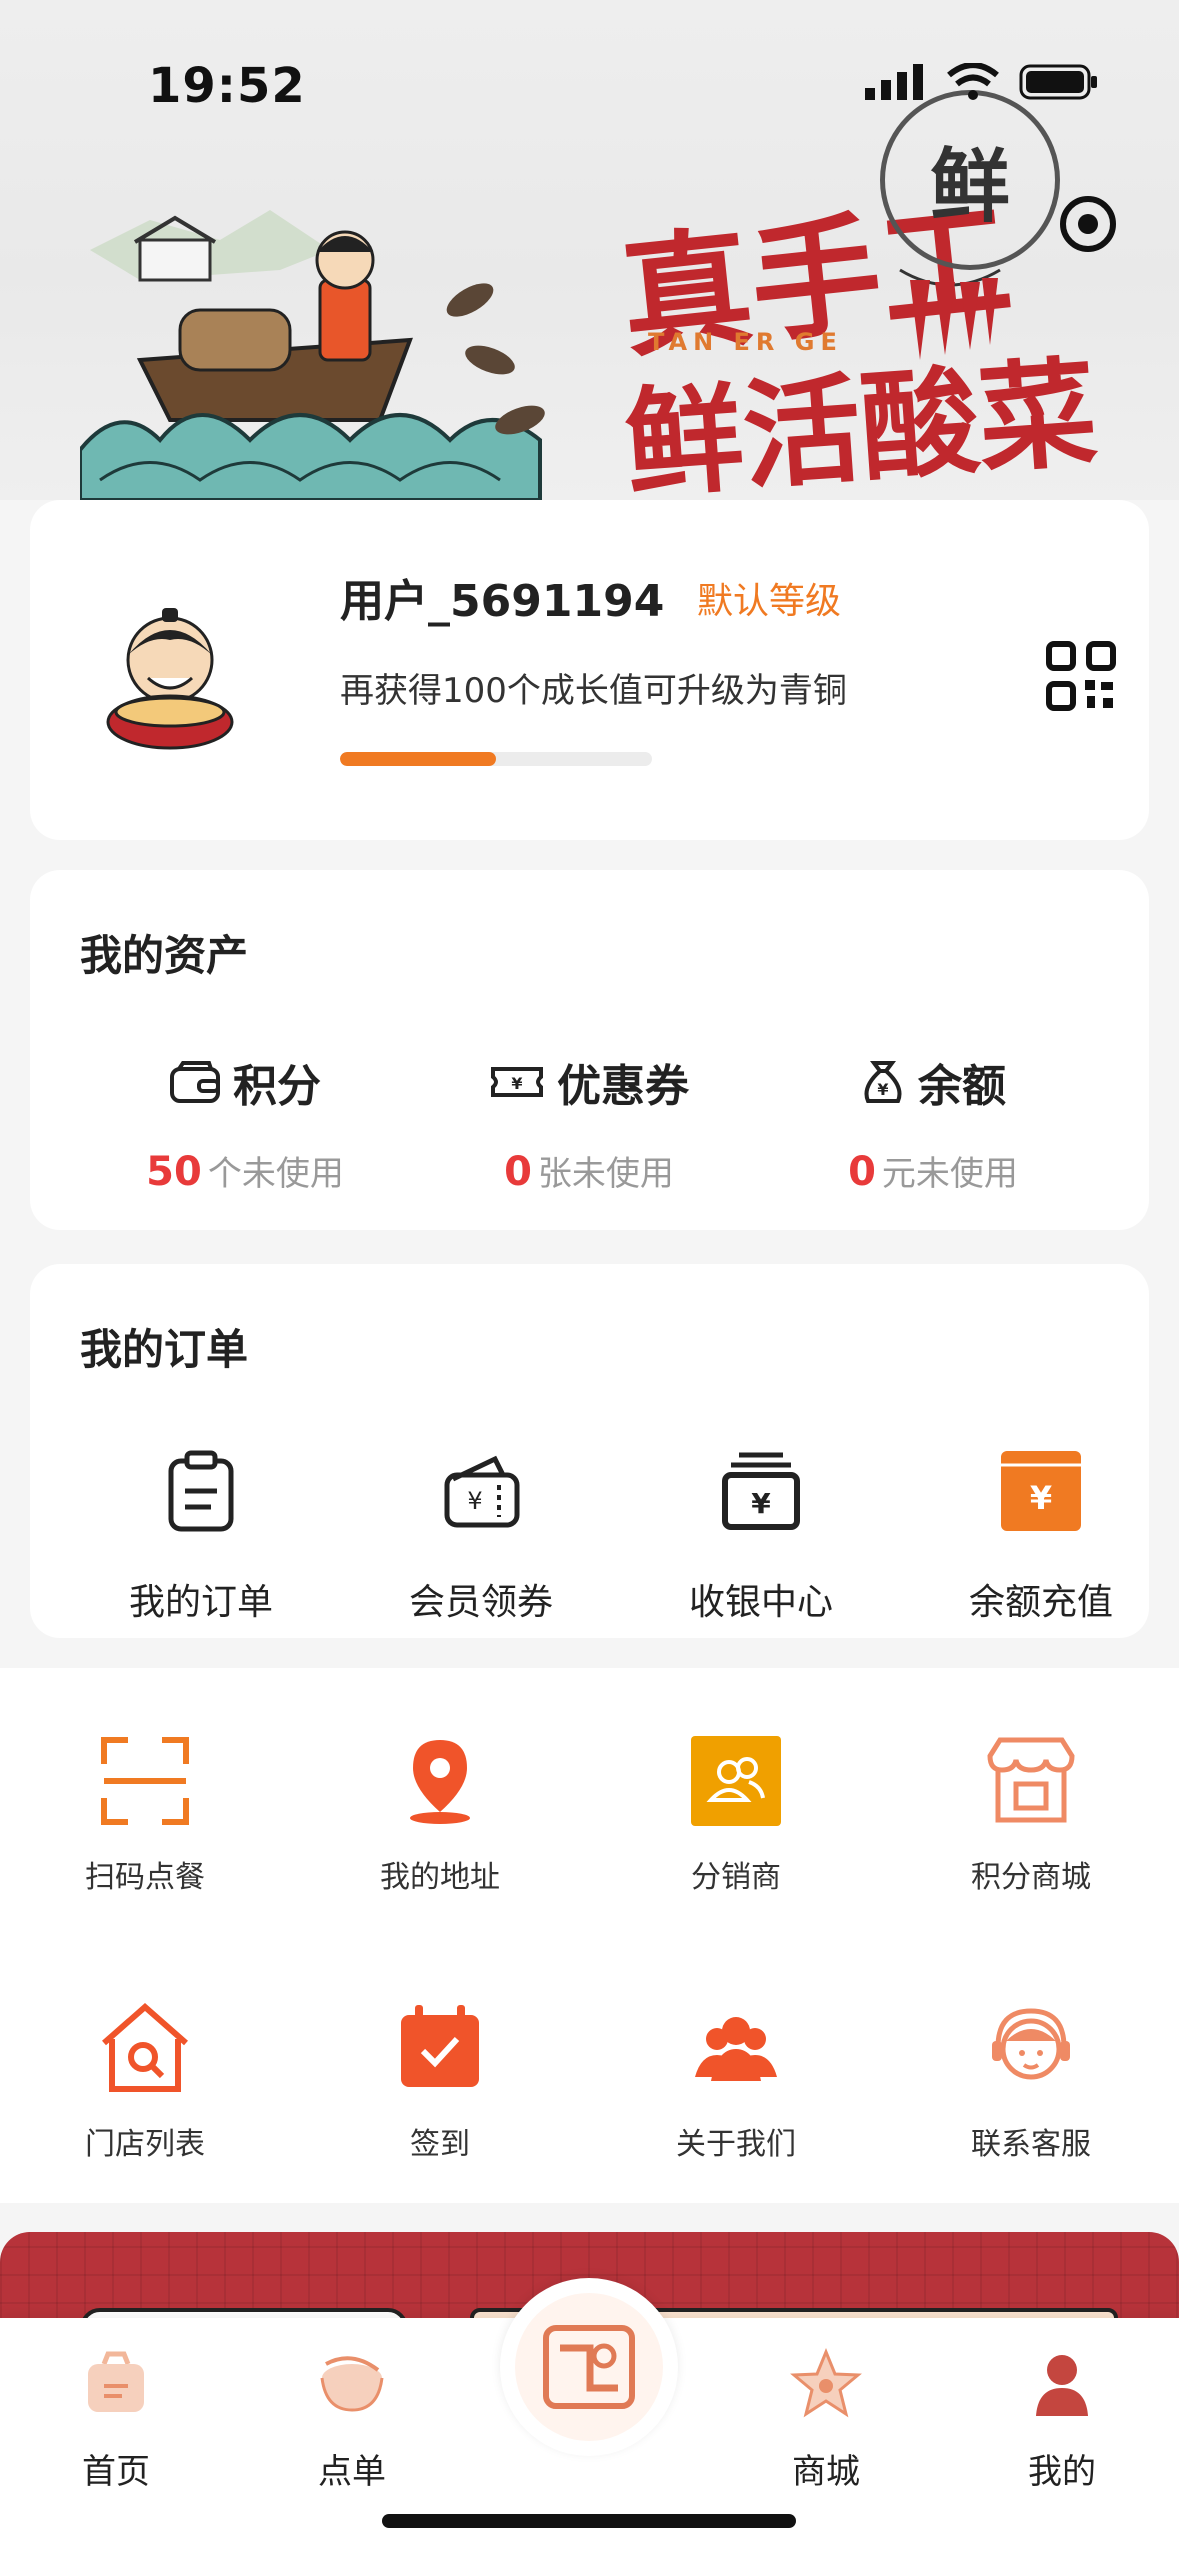 The image size is (1179, 2556). I want to click on tab-mall: 商城, so click(826, 2420).